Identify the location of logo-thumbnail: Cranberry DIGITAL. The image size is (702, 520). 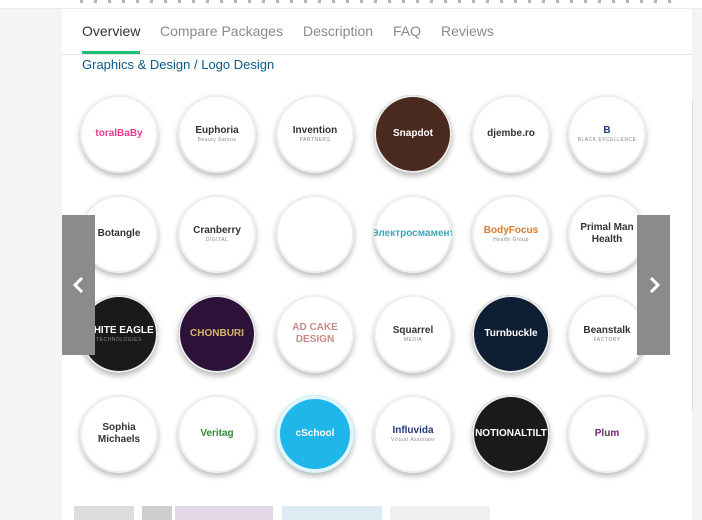
(217, 234).